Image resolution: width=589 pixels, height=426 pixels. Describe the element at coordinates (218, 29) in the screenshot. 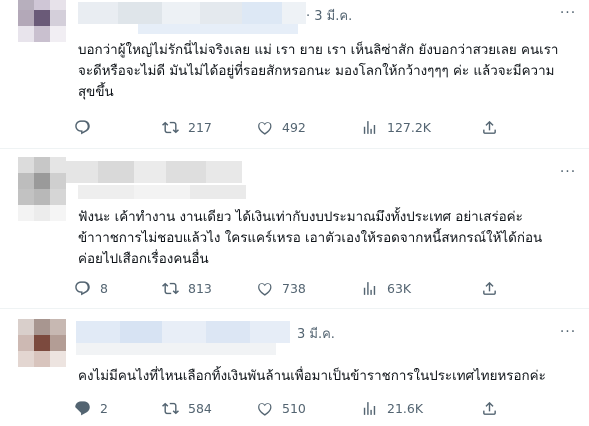

I see `header-blur-strip` at that location.